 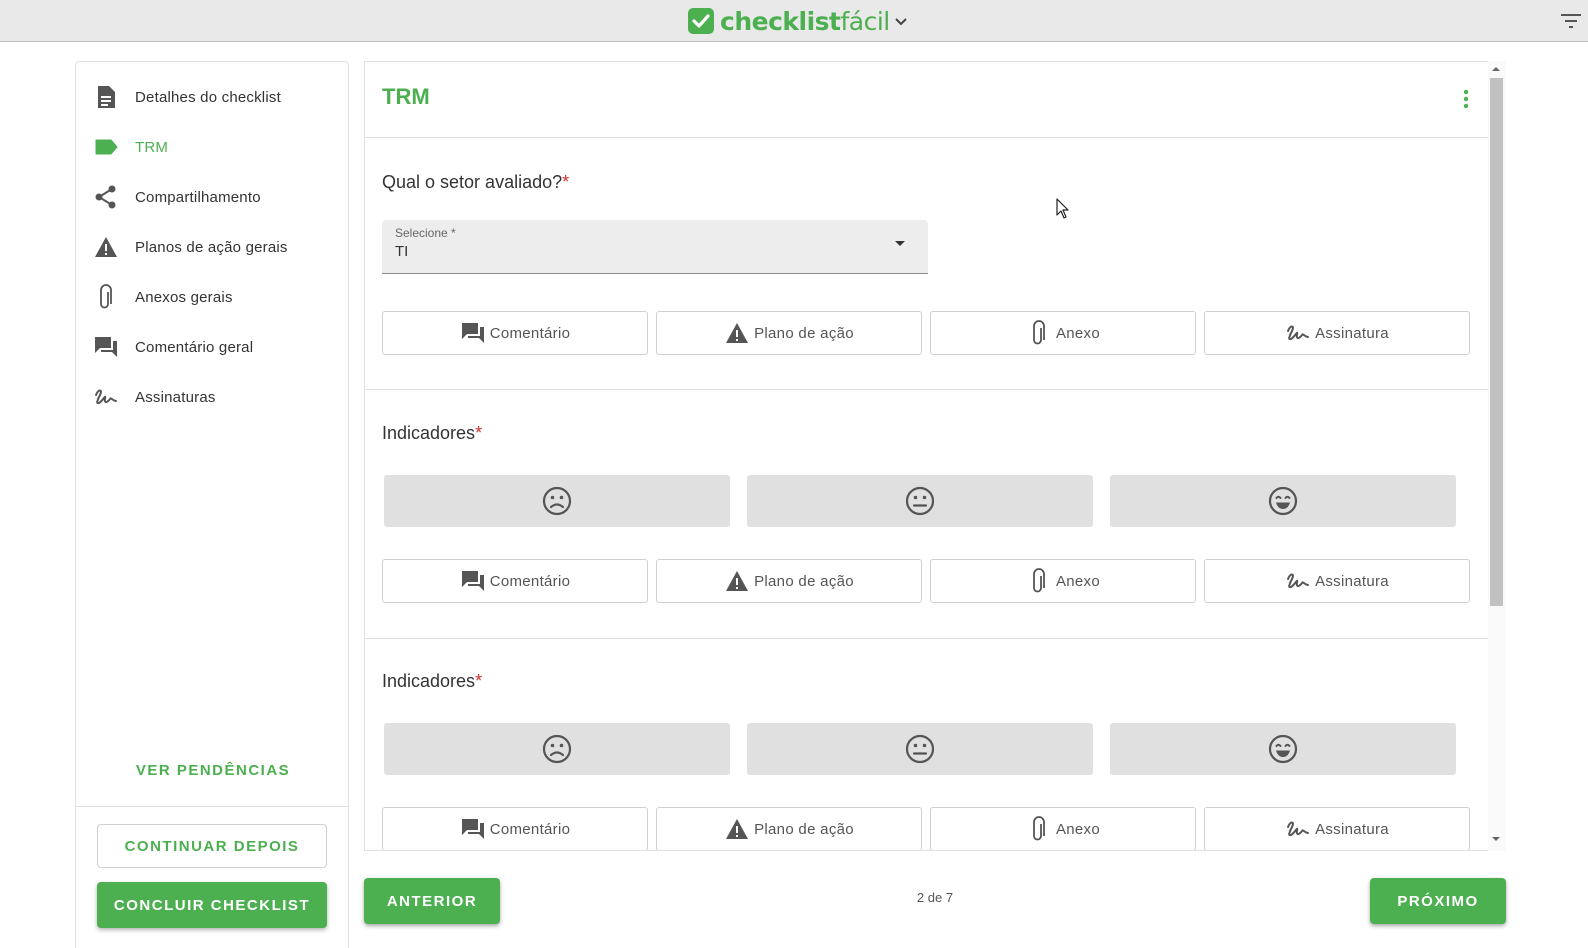 I want to click on sidebar-item-label: Compartilhamento, so click(x=198, y=197).